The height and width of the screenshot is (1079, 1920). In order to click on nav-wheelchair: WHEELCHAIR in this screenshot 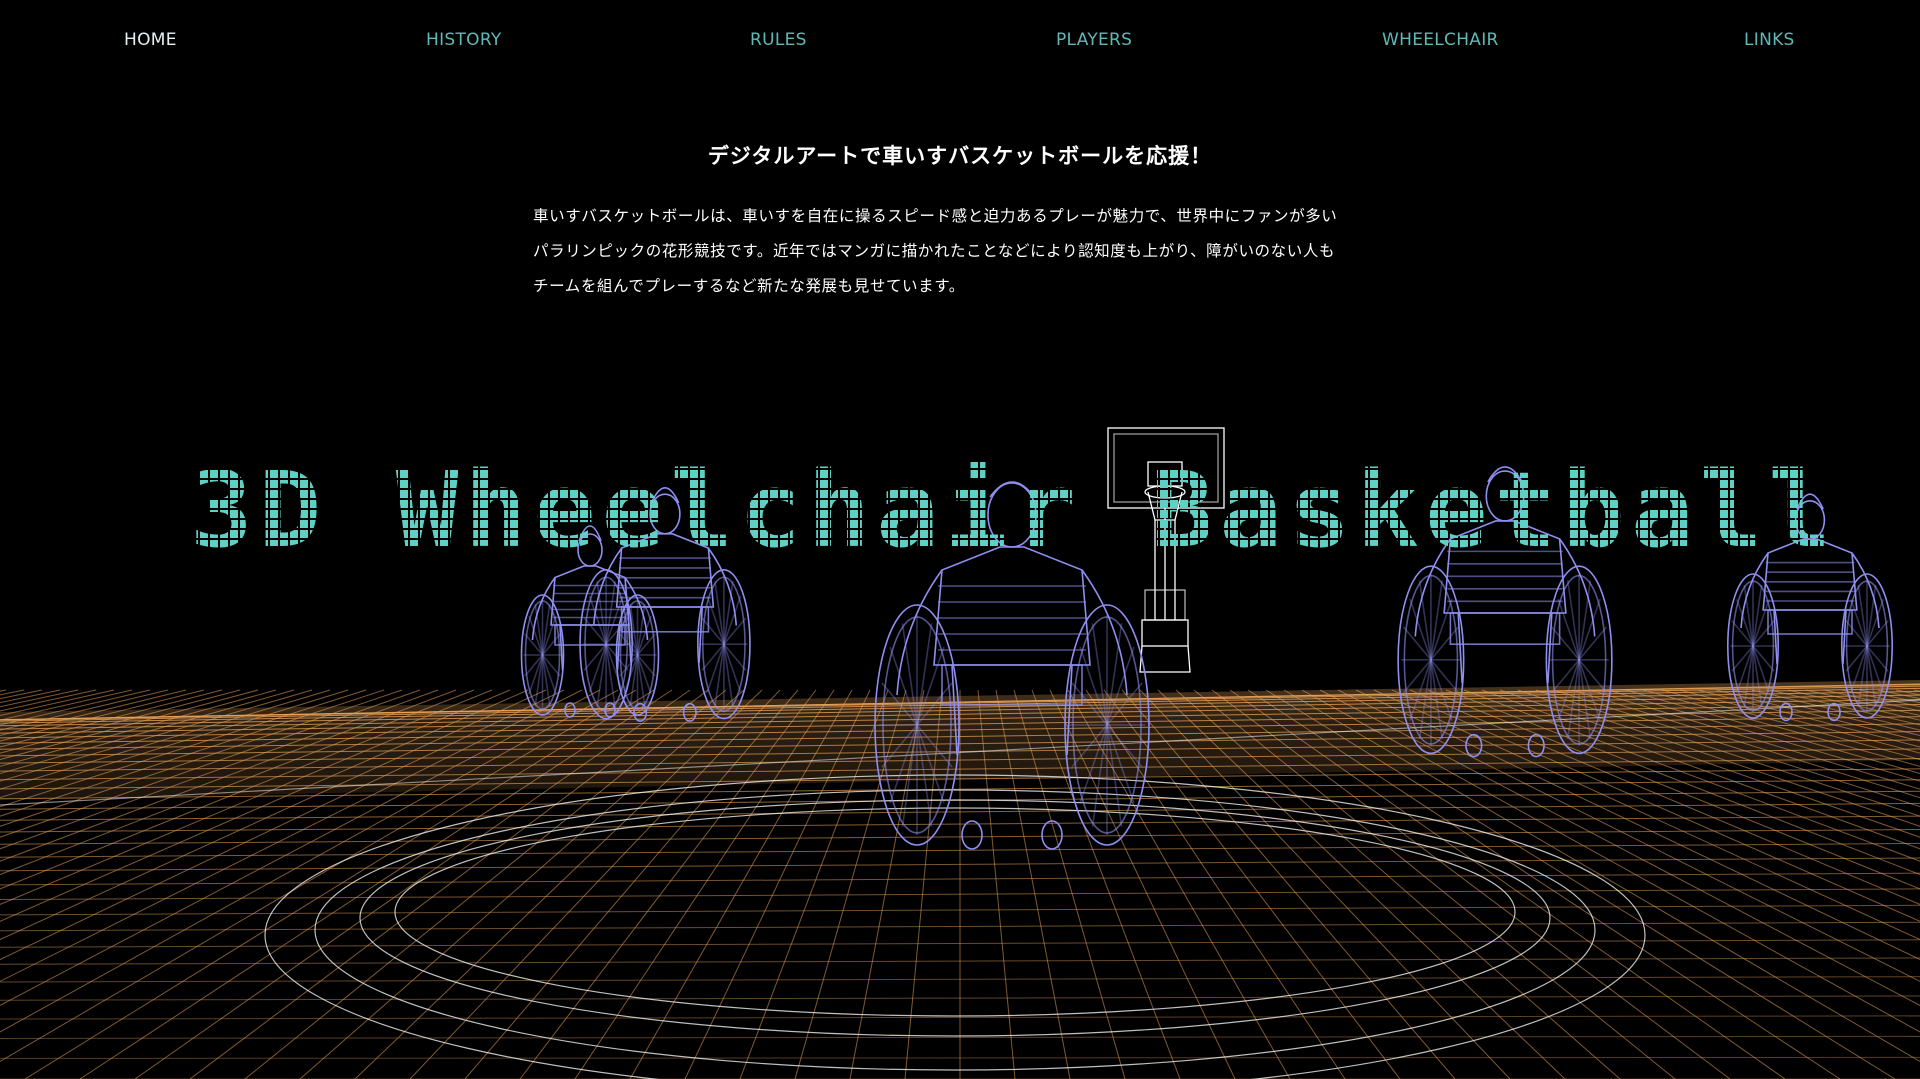, I will do `click(1440, 40)`.